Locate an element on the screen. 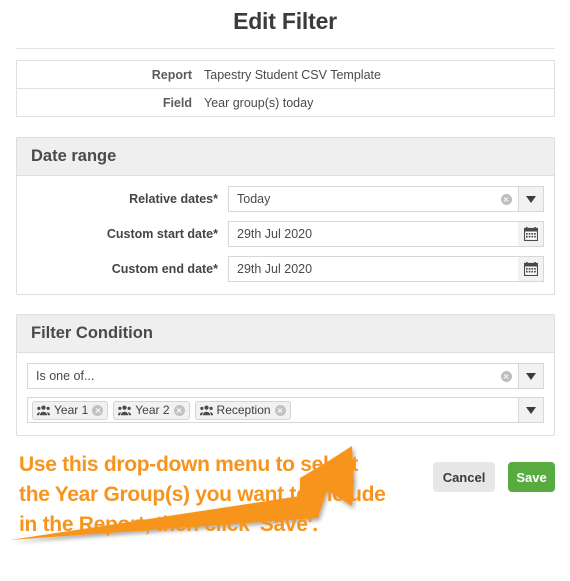 The image size is (570, 581). year-group-dropdown-button is located at coordinates (531, 410).